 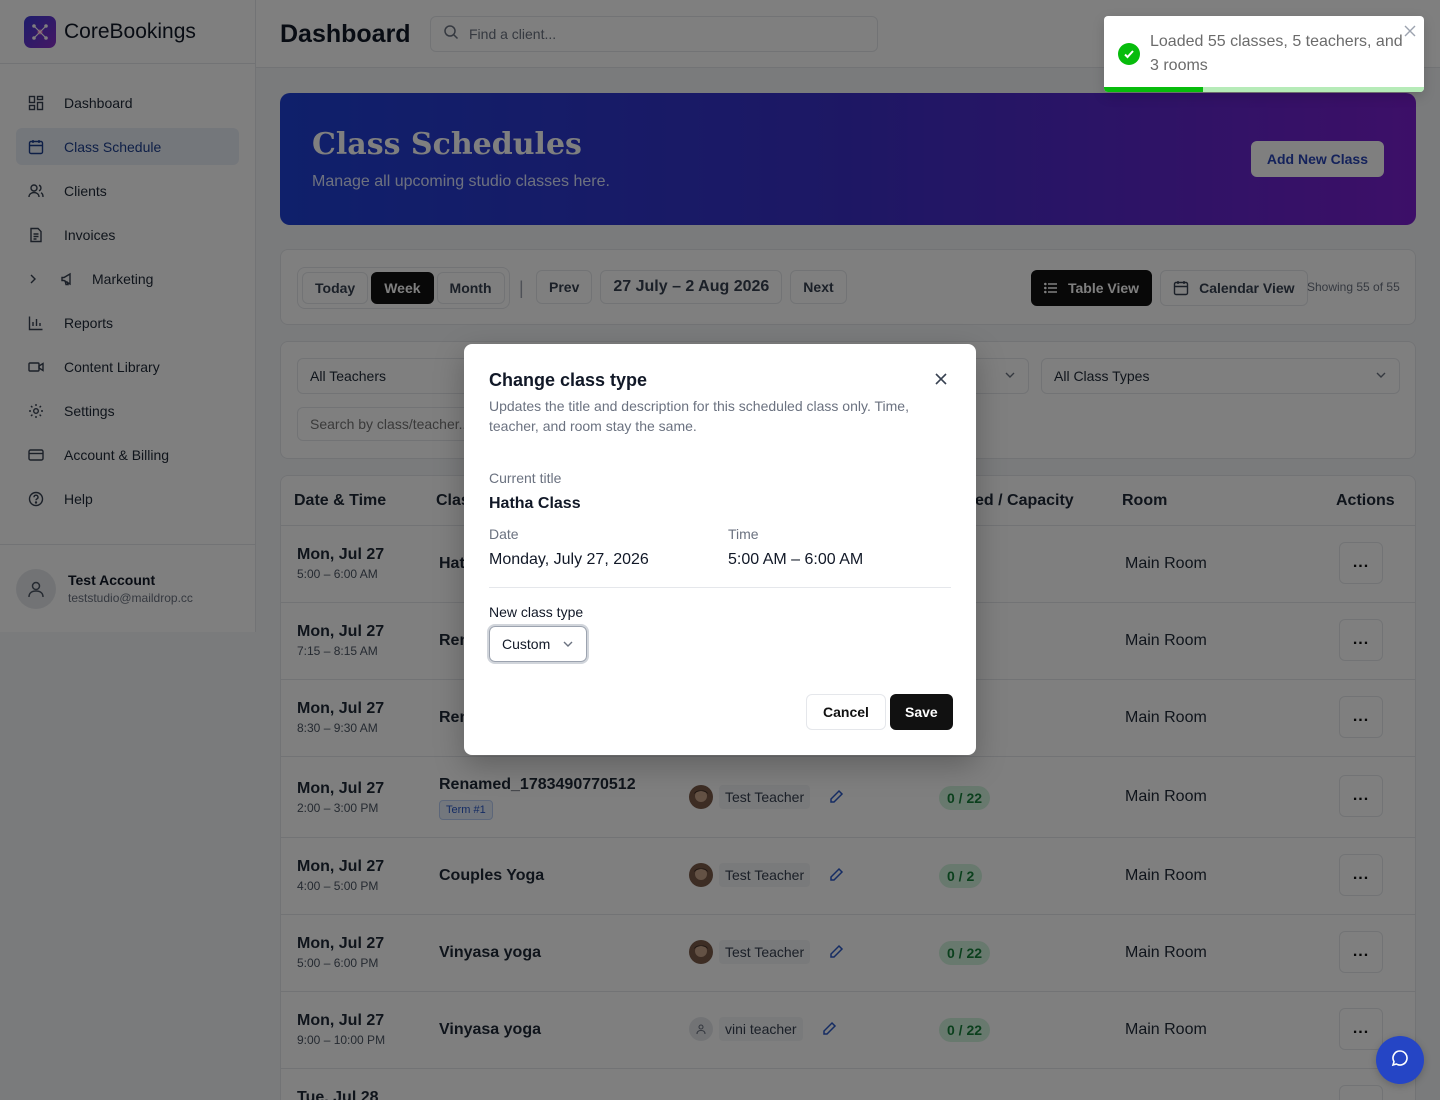 What do you see at coordinates (796, 559) in the screenshot?
I see `time-value: 5:00 AM – 6:00 AM` at bounding box center [796, 559].